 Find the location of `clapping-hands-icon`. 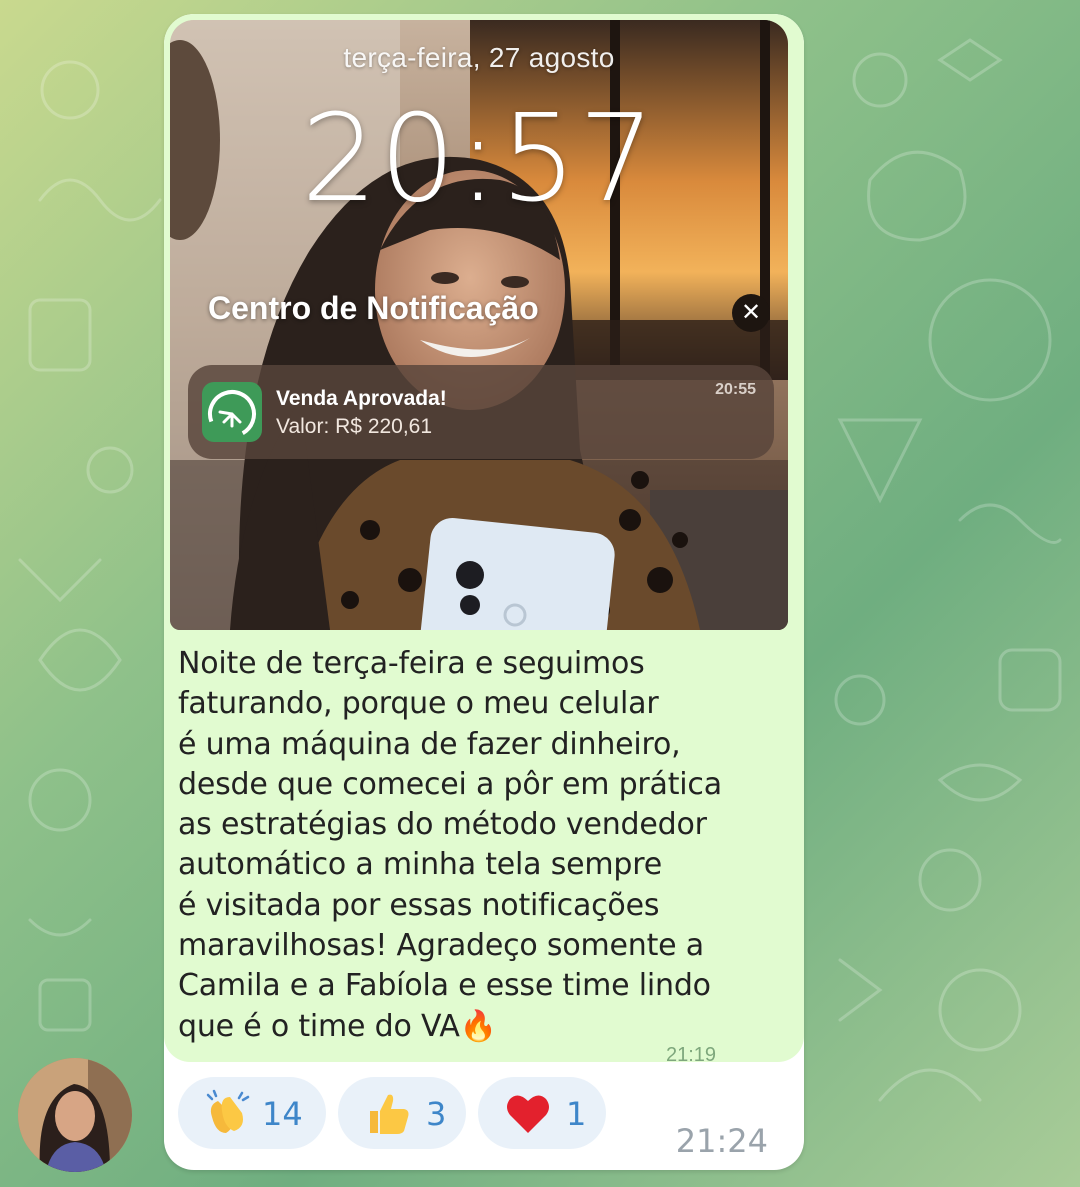

clapping-hands-icon is located at coordinates (228, 1111).